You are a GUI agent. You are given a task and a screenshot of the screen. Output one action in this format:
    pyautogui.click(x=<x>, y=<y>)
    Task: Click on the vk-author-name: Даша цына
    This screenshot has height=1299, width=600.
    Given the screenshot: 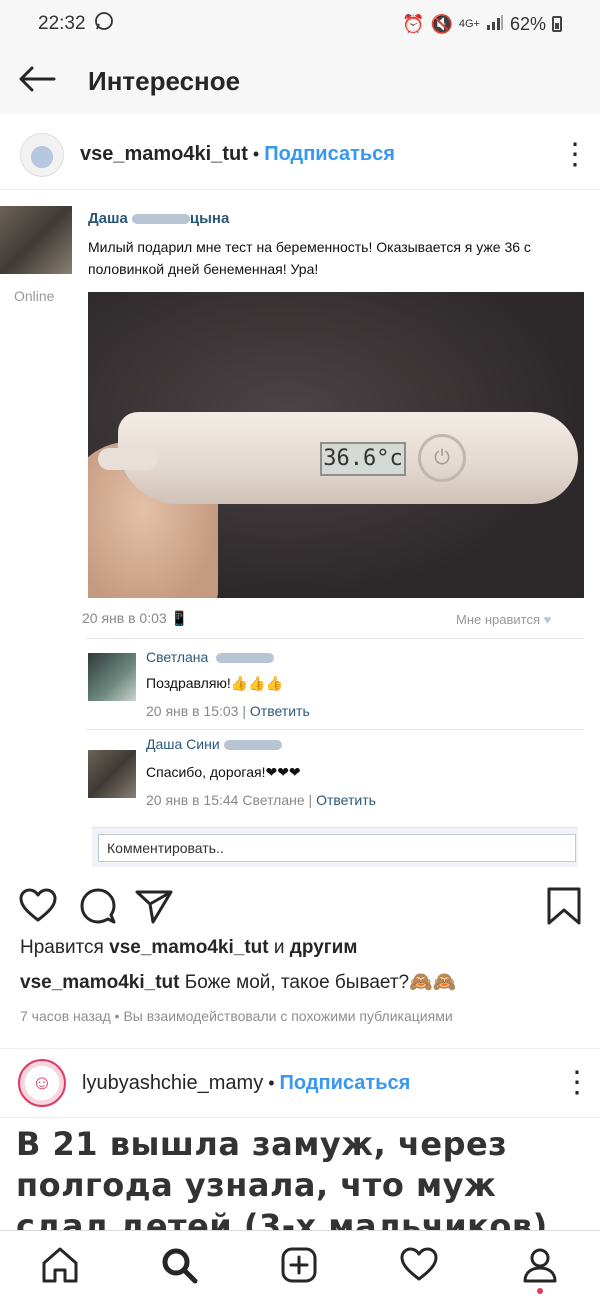 What is the action you would take?
    pyautogui.click(x=158, y=218)
    